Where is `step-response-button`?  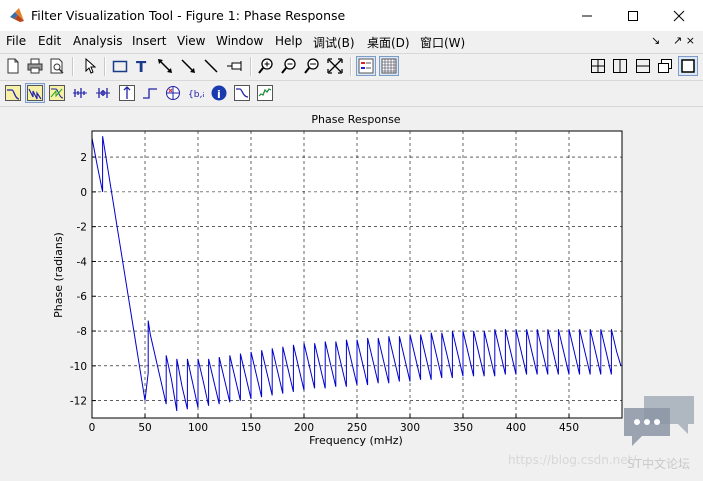
step-response-button is located at coordinates (150, 93).